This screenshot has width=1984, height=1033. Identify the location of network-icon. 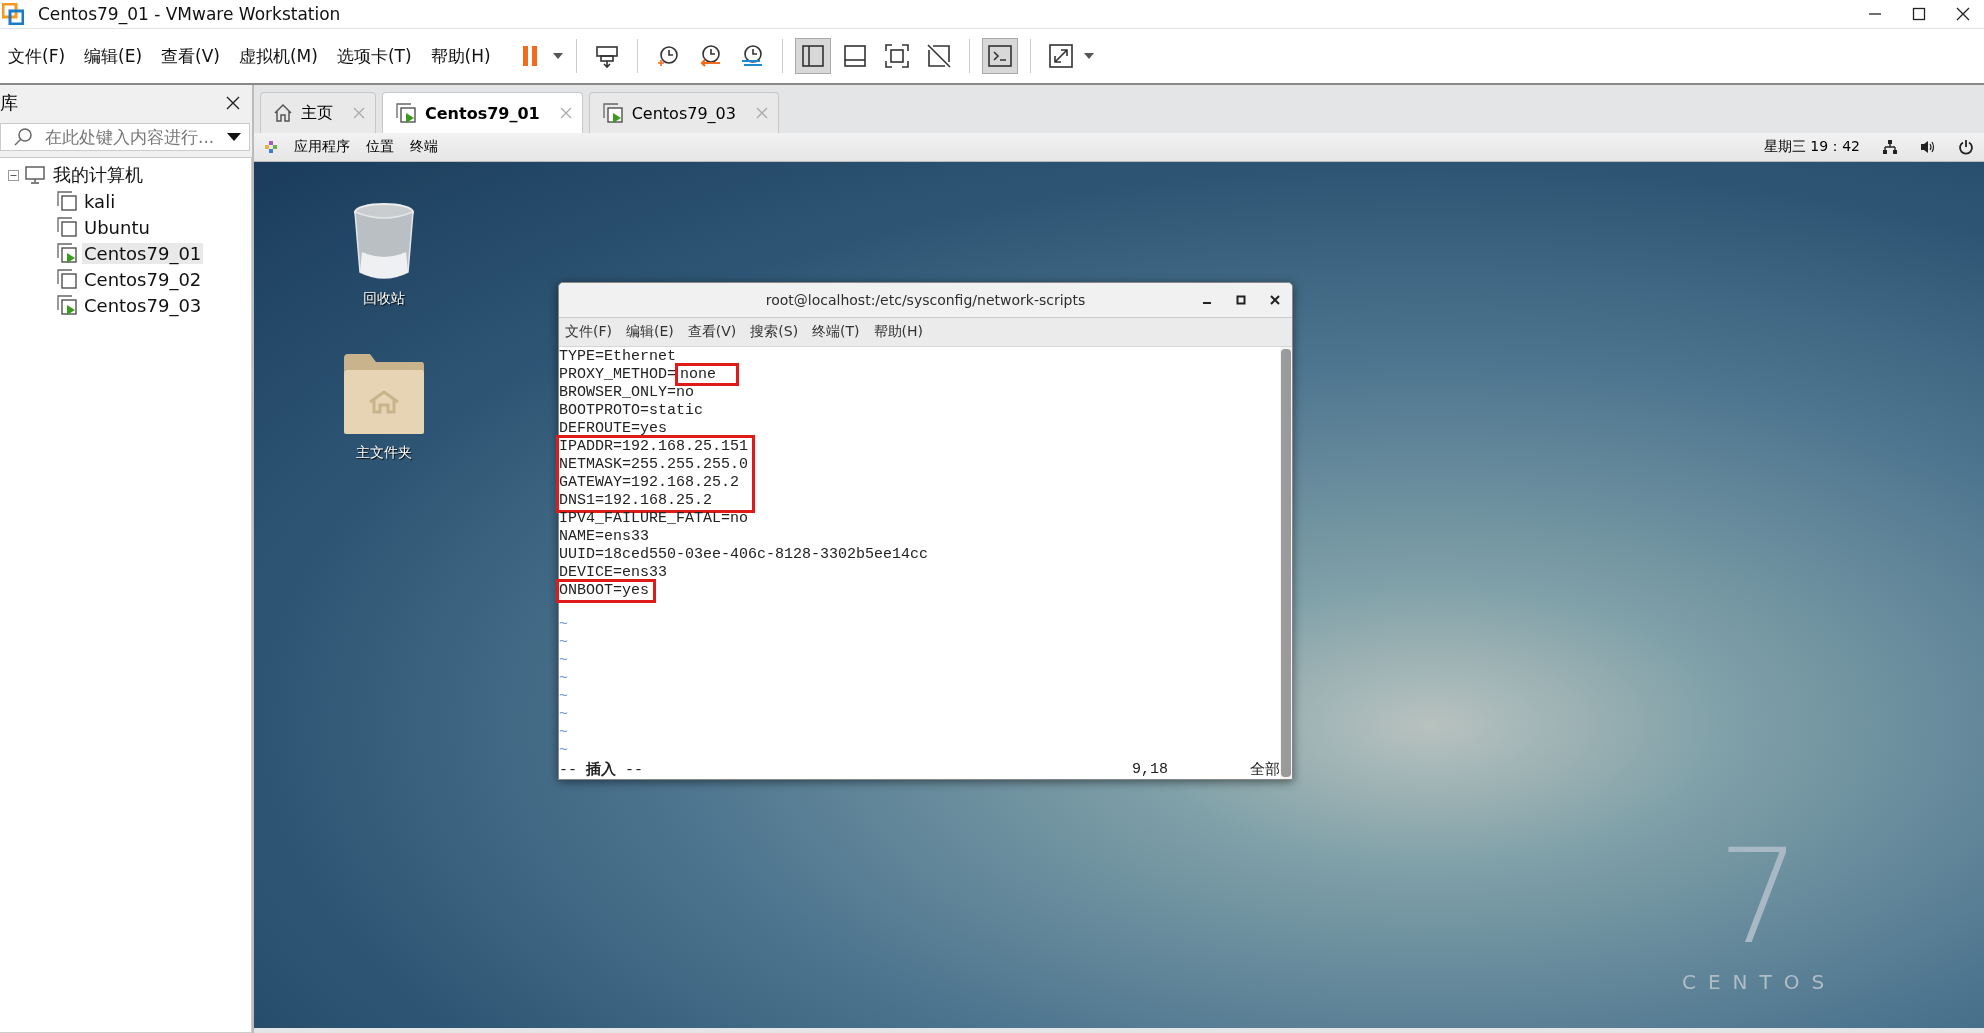
(1890, 147).